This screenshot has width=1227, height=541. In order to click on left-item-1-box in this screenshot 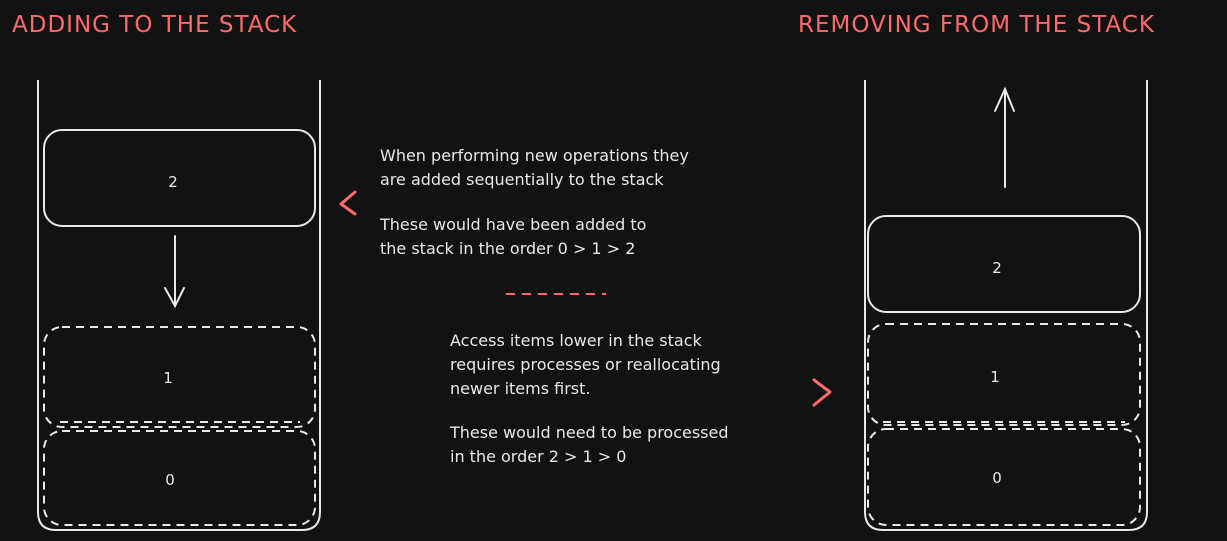, I will do `click(179, 377)`.